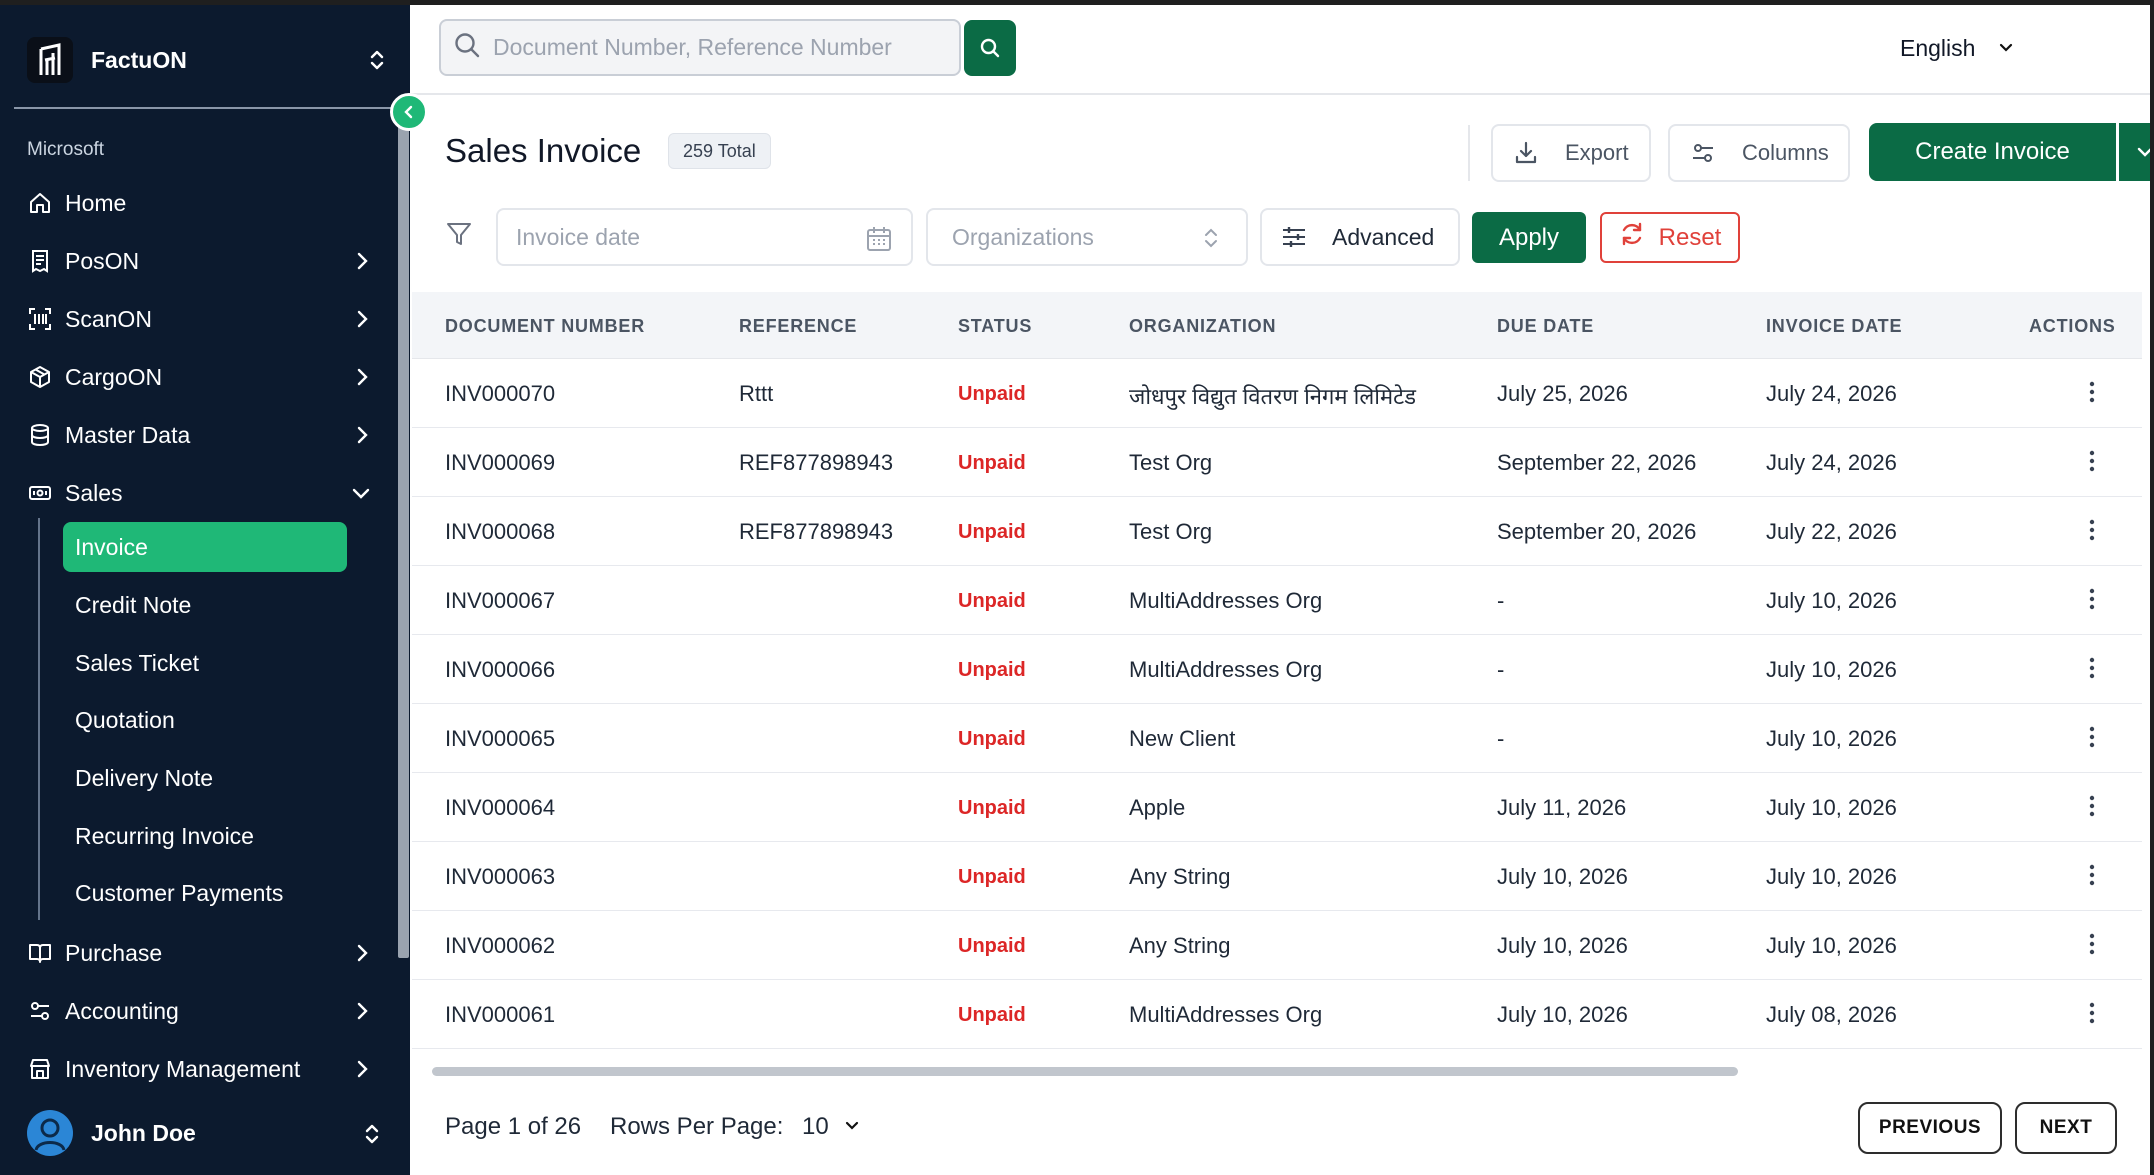 The width and height of the screenshot is (2154, 1175). What do you see at coordinates (205, 720) in the screenshot?
I see `sidebar-subitem-quotation: Quotation` at bounding box center [205, 720].